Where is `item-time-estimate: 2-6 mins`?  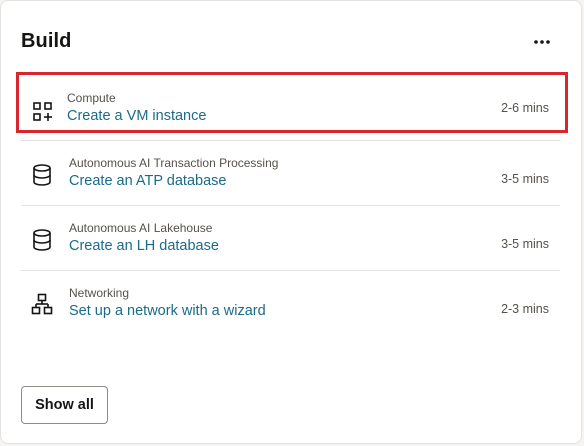
item-time-estimate: 2-6 mins is located at coordinates (525, 108).